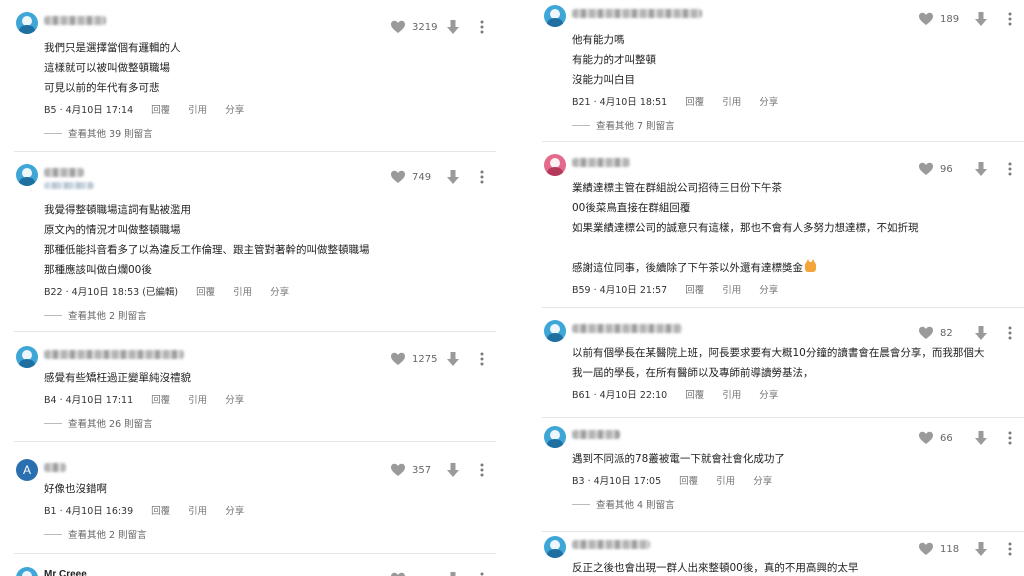 The width and height of the screenshot is (1024, 576). I want to click on comment-line: 可見以前的年代有多可悲, so click(102, 88).